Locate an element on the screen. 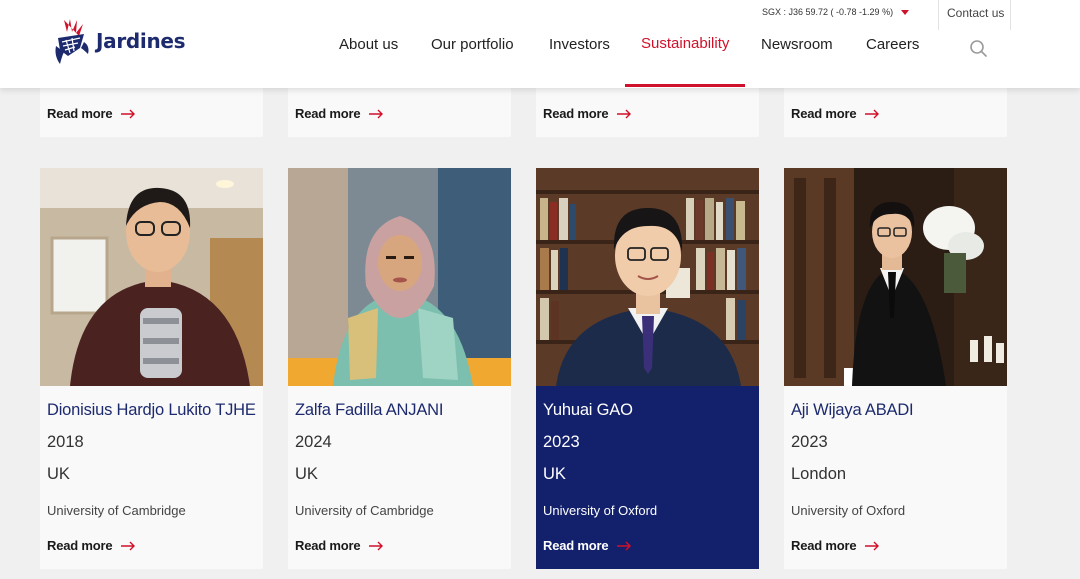 The width and height of the screenshot is (1080, 579). scholar-name: Dionisius Hardjo Lukito TJHE is located at coordinates (151, 410).